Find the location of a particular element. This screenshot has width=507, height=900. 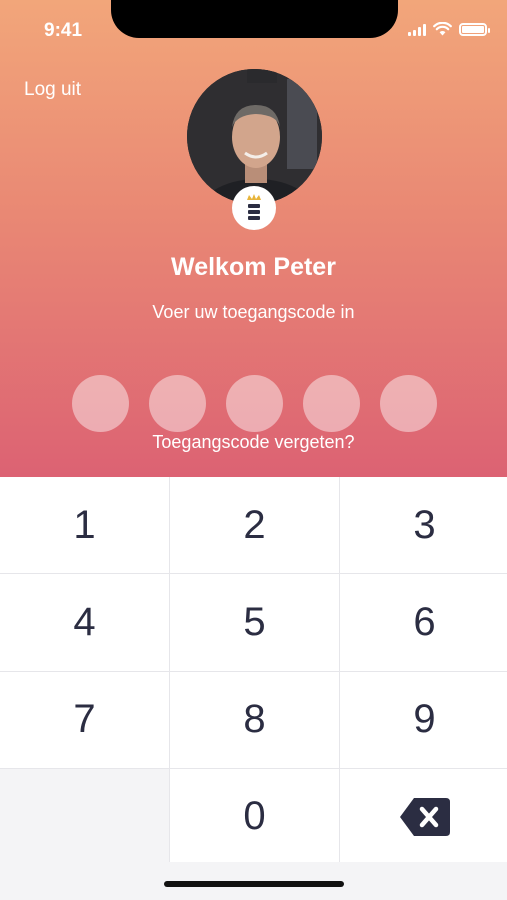

key-empty is located at coordinates (84, 816).